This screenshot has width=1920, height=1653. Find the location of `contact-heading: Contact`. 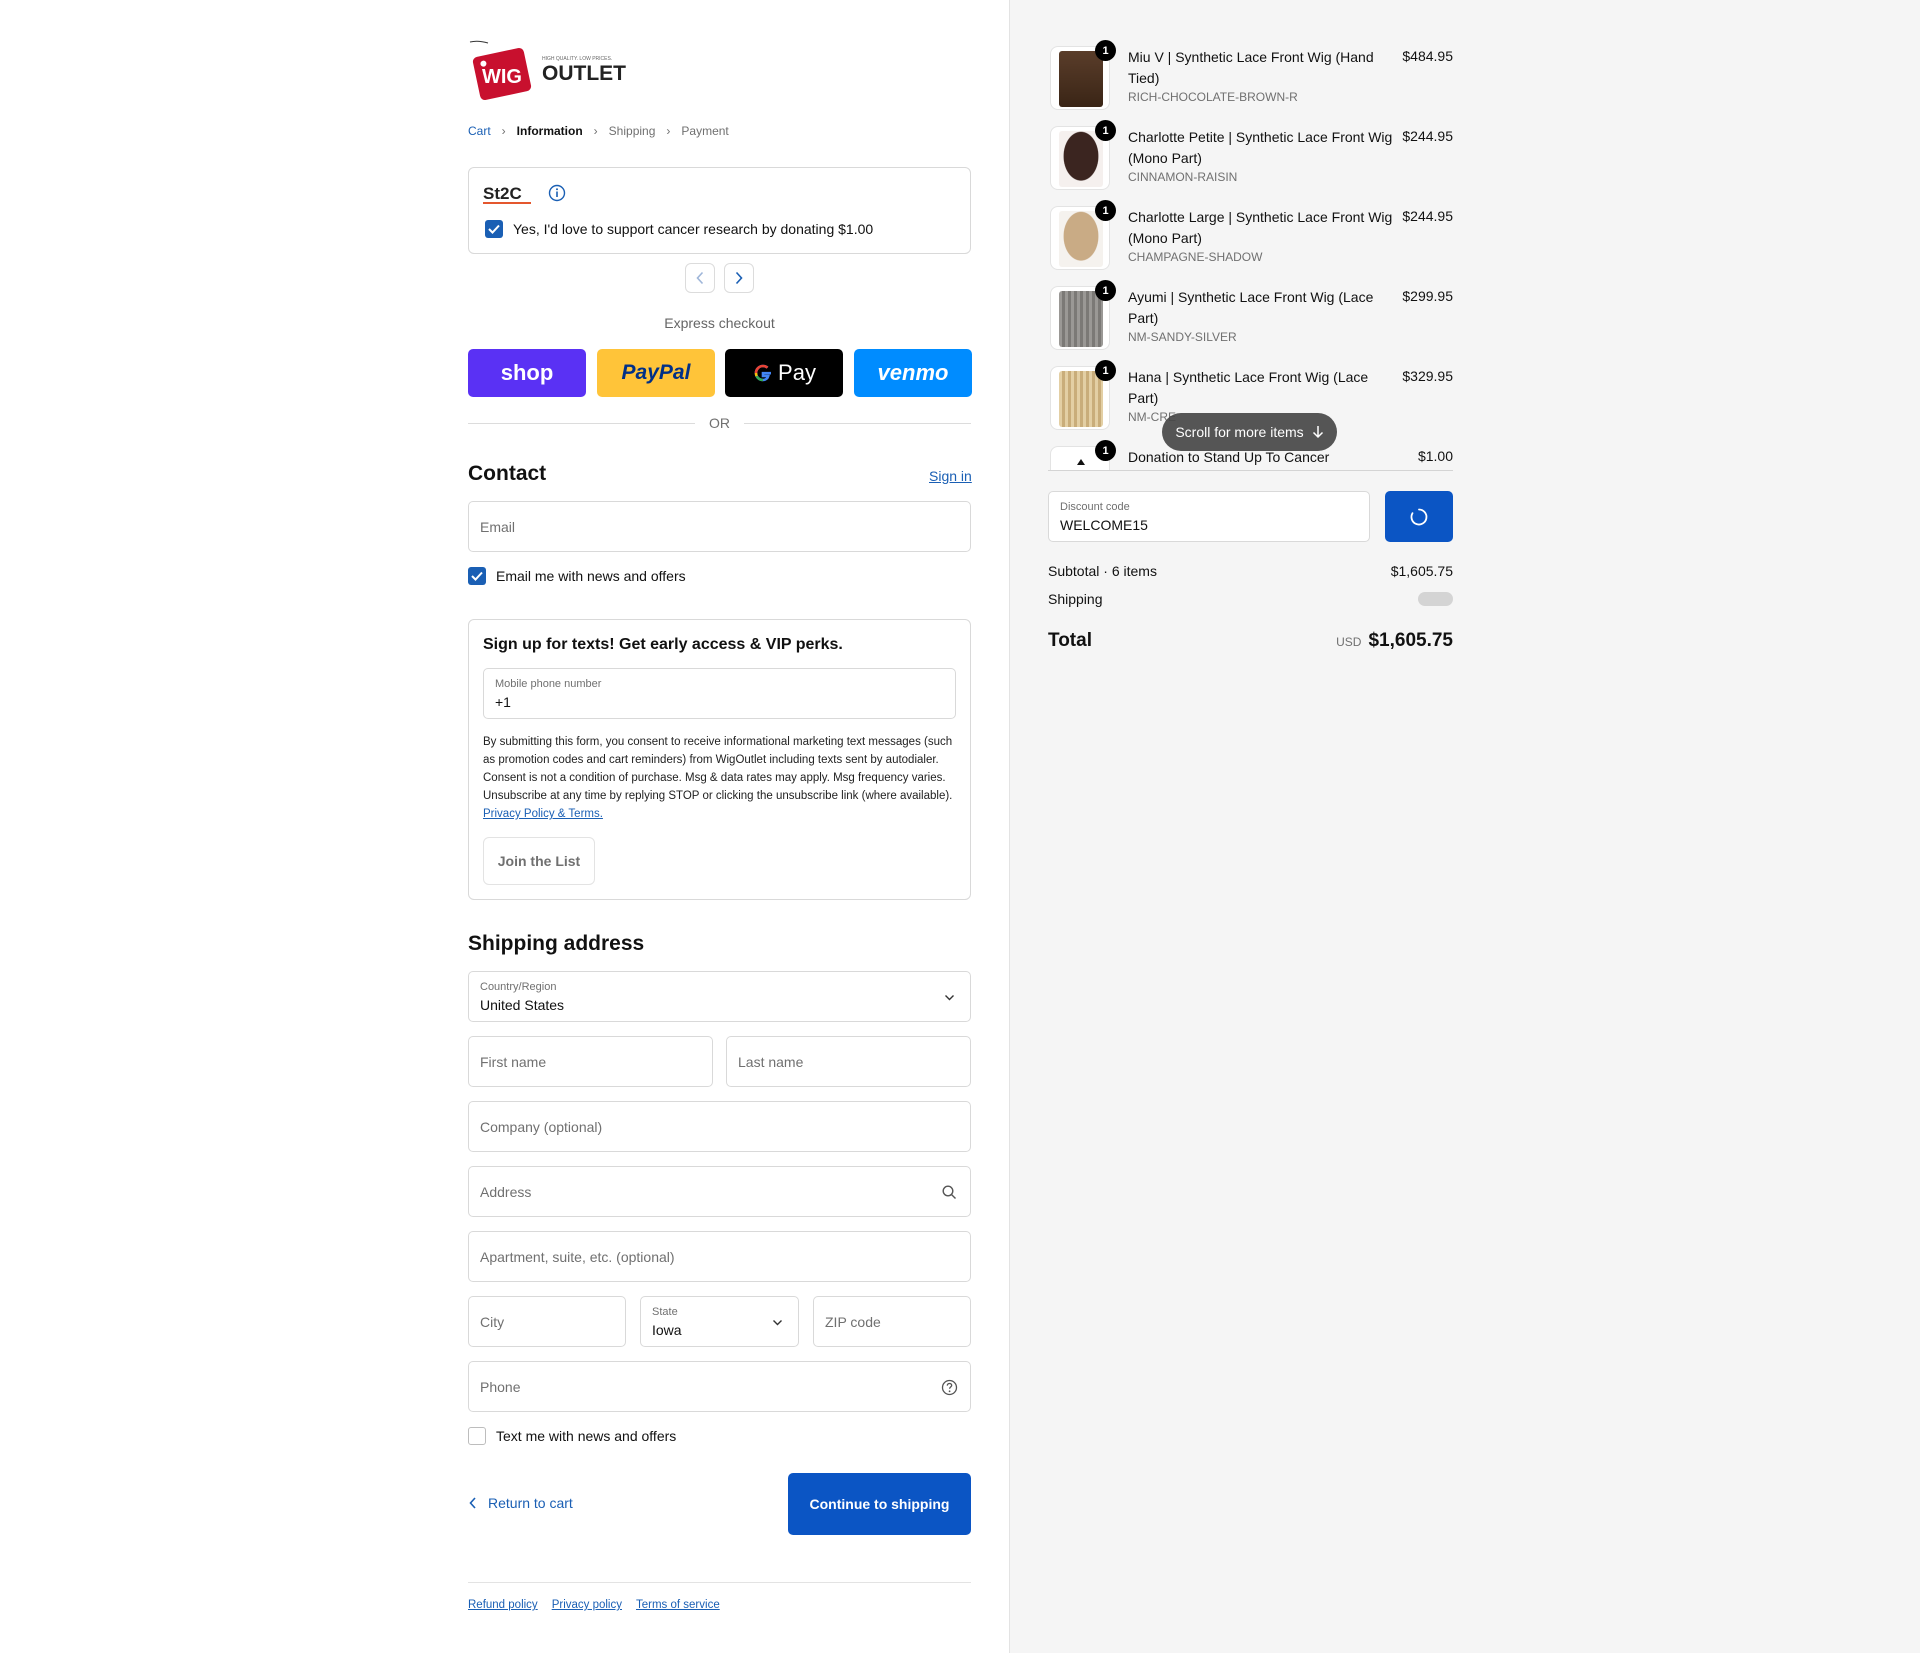

contact-heading: Contact is located at coordinates (507, 473).